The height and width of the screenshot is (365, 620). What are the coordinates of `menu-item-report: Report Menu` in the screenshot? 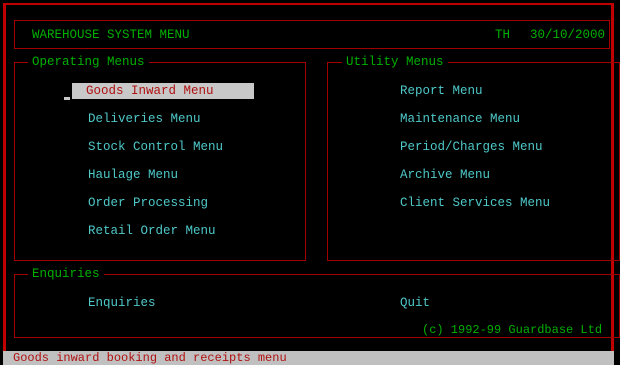 It's located at (441, 91).